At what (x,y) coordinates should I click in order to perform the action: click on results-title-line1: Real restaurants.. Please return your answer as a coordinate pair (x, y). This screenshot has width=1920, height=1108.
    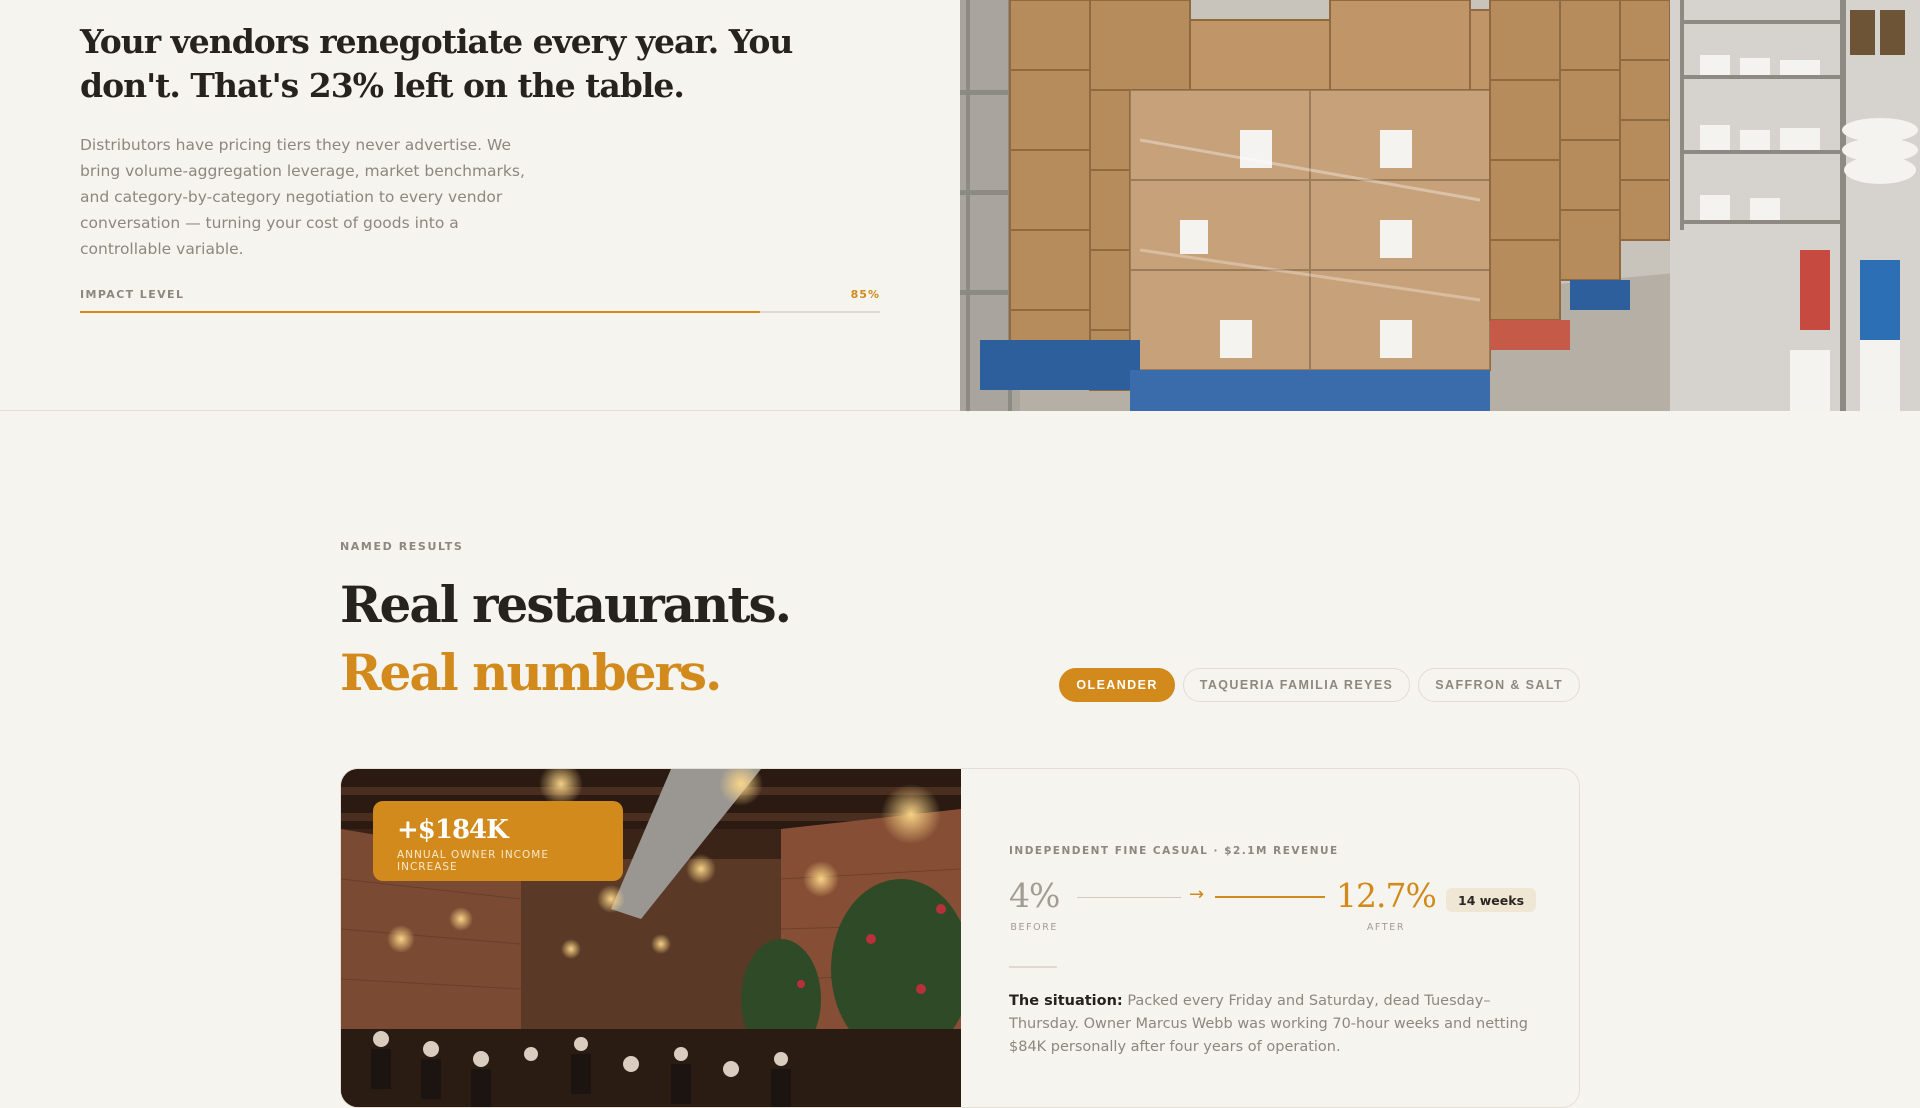
    Looking at the image, I should click on (566, 604).